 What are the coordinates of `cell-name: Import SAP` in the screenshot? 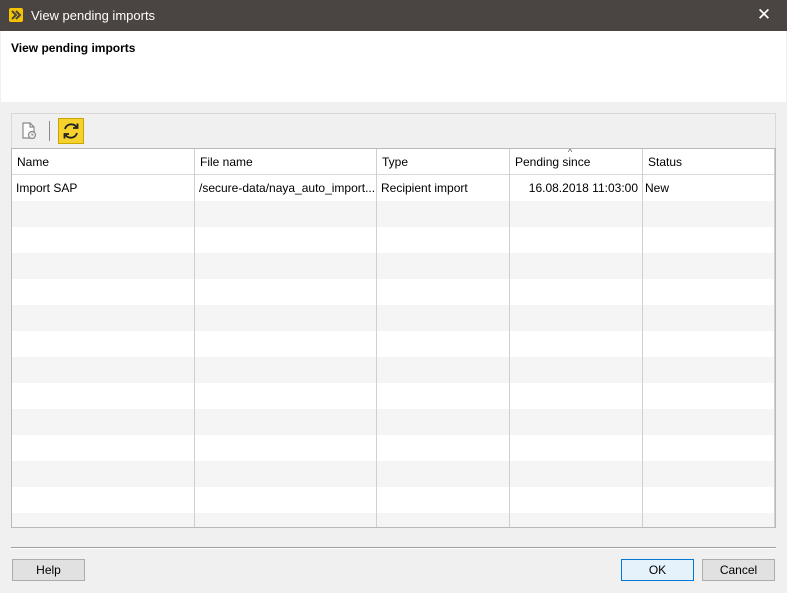 It's located at (47, 188).